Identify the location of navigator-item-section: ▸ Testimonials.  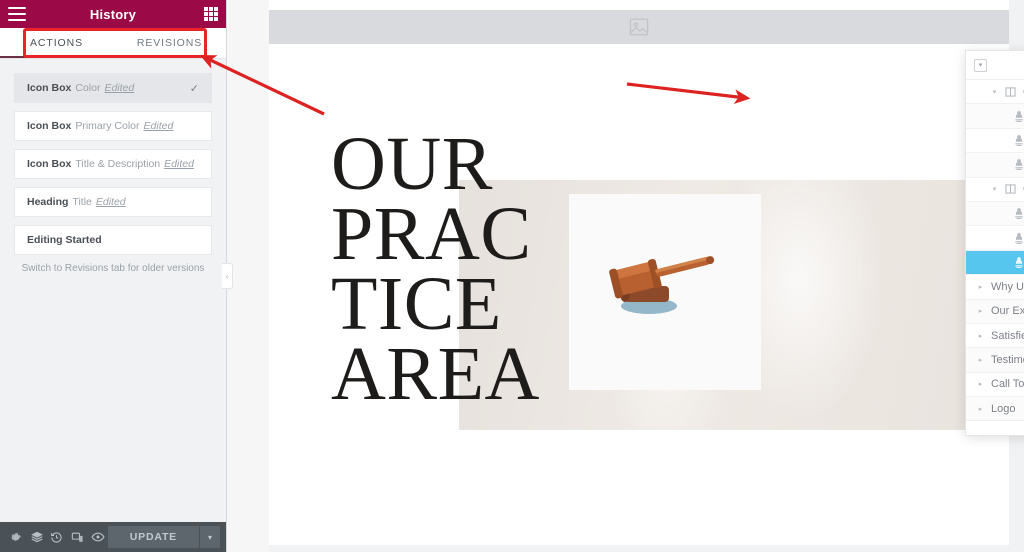
(995, 360).